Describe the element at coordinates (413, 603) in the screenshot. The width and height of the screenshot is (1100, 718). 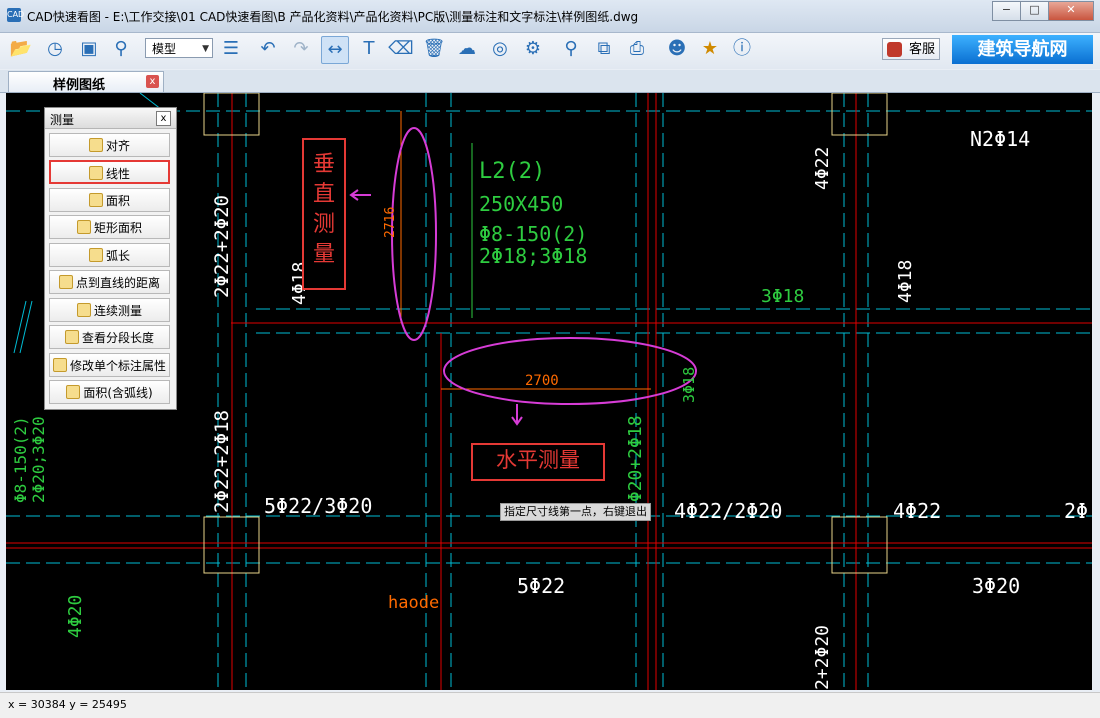
I see `haode-label: haode` at that location.